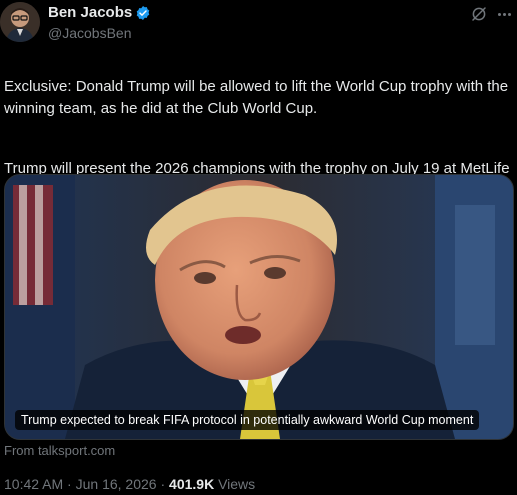 Image resolution: width=517 pixels, height=495 pixels. Describe the element at coordinates (504, 14) in the screenshot. I see `more-options-icon` at that location.